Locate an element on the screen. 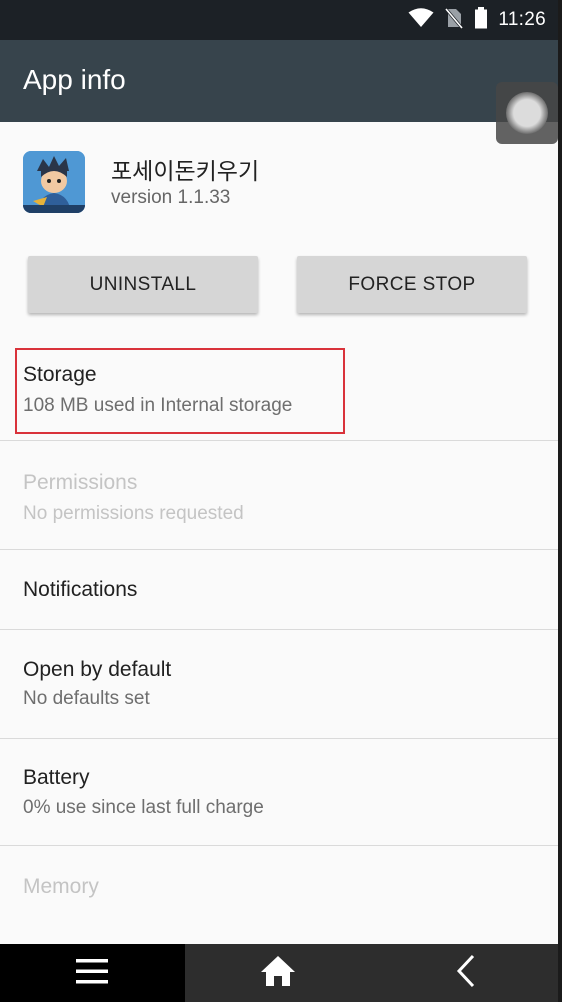  open-by-default-subtitle: No defaults set is located at coordinates (86, 698).